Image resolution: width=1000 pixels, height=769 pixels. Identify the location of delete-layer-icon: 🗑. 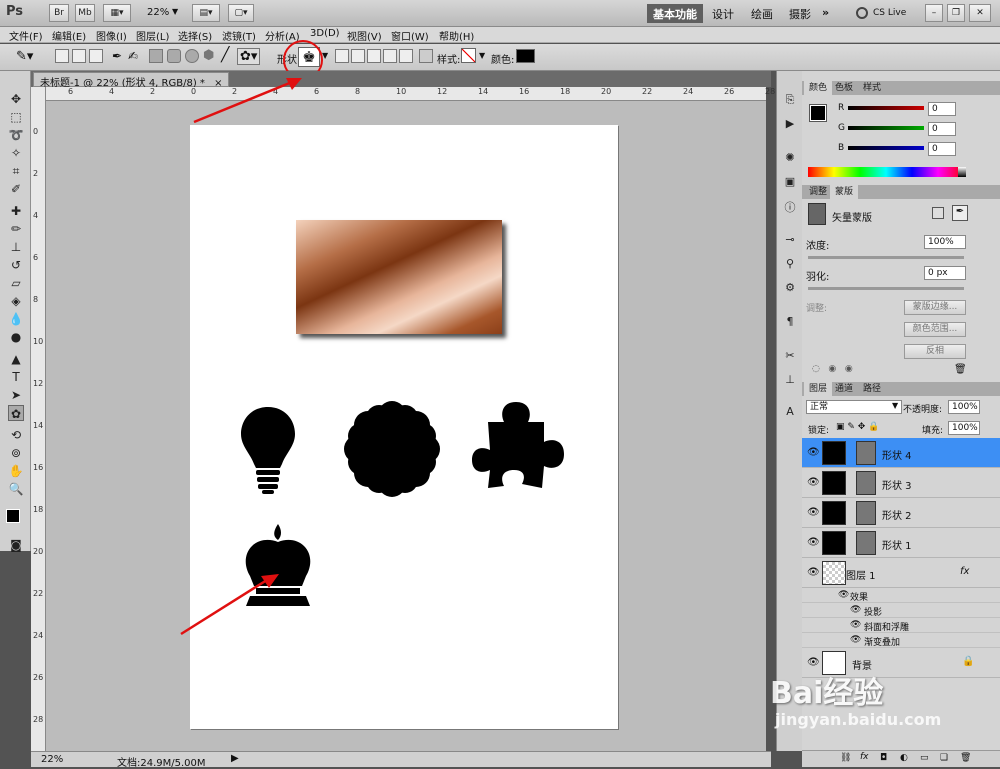
(965, 758).